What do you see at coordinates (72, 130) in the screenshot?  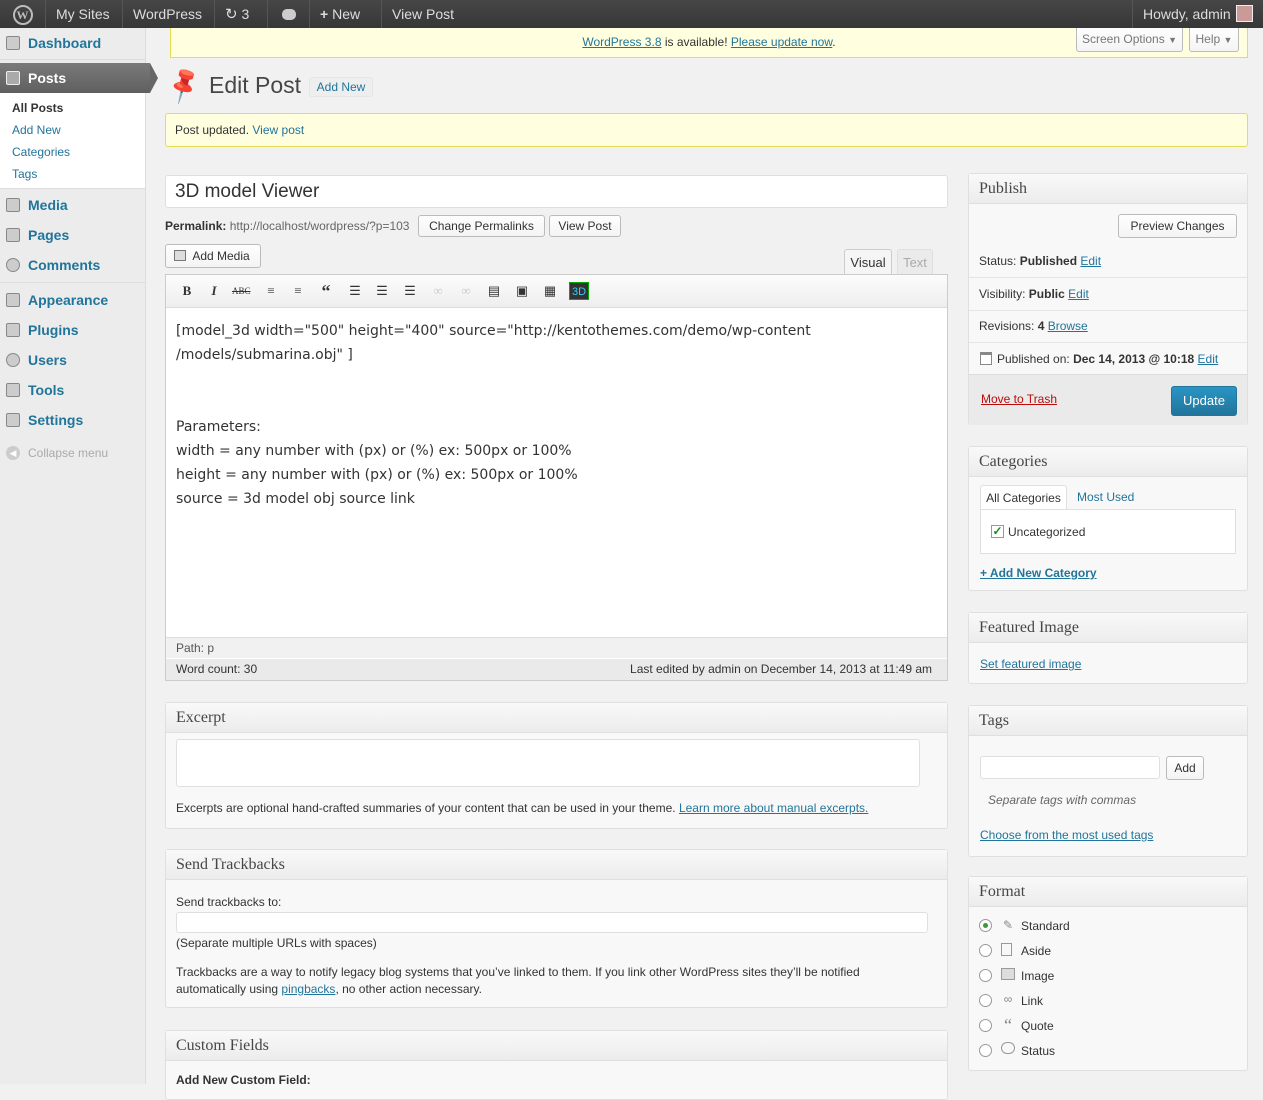 I see `submenu-add-new: Add New` at bounding box center [72, 130].